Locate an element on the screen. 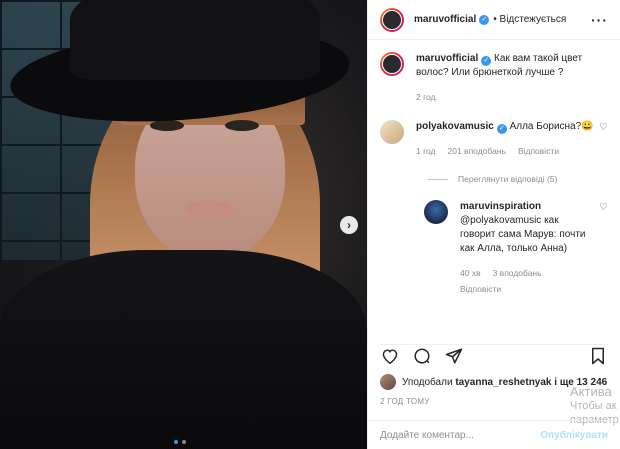  share-icon is located at coordinates (454, 356).